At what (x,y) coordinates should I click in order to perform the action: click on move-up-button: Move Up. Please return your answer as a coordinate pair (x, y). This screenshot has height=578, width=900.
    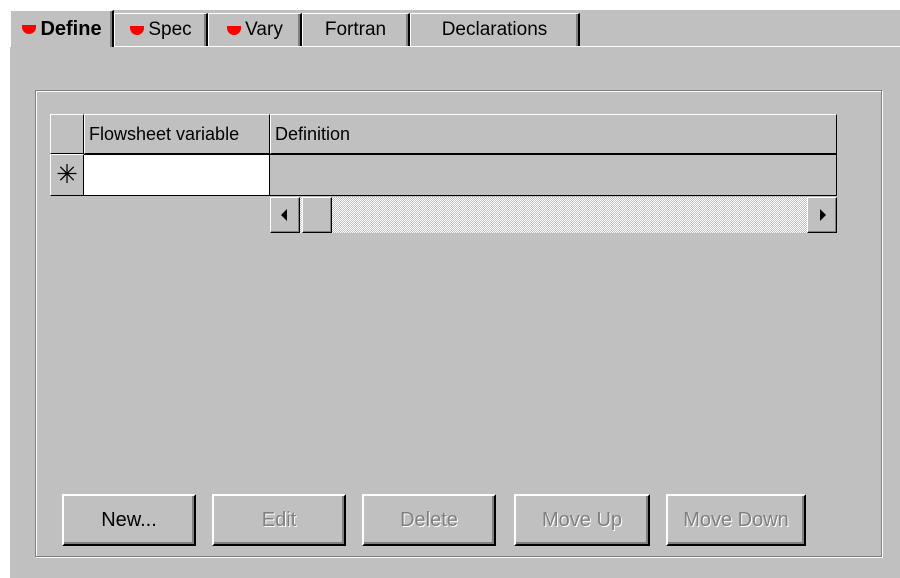
    Looking at the image, I should click on (582, 520).